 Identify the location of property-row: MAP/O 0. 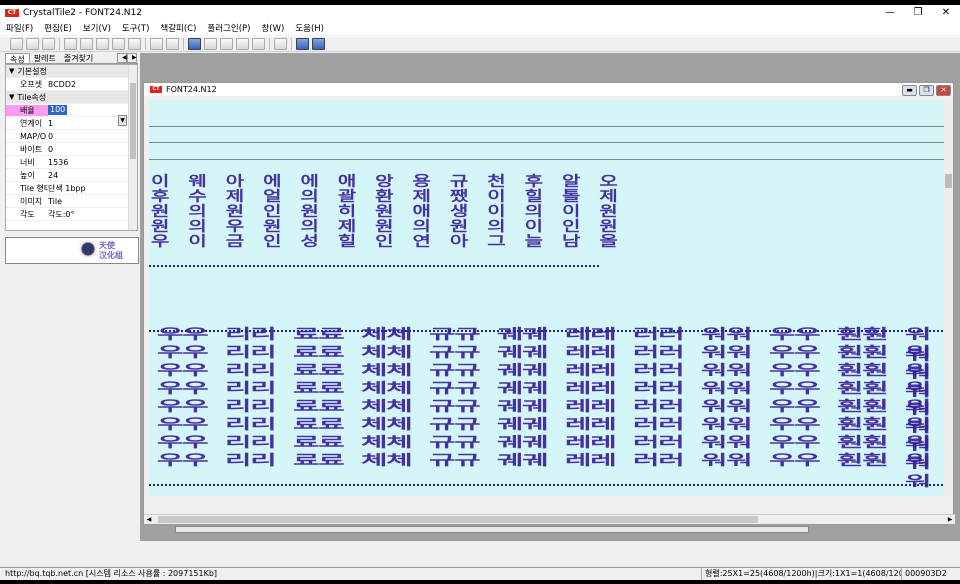
(71, 136).